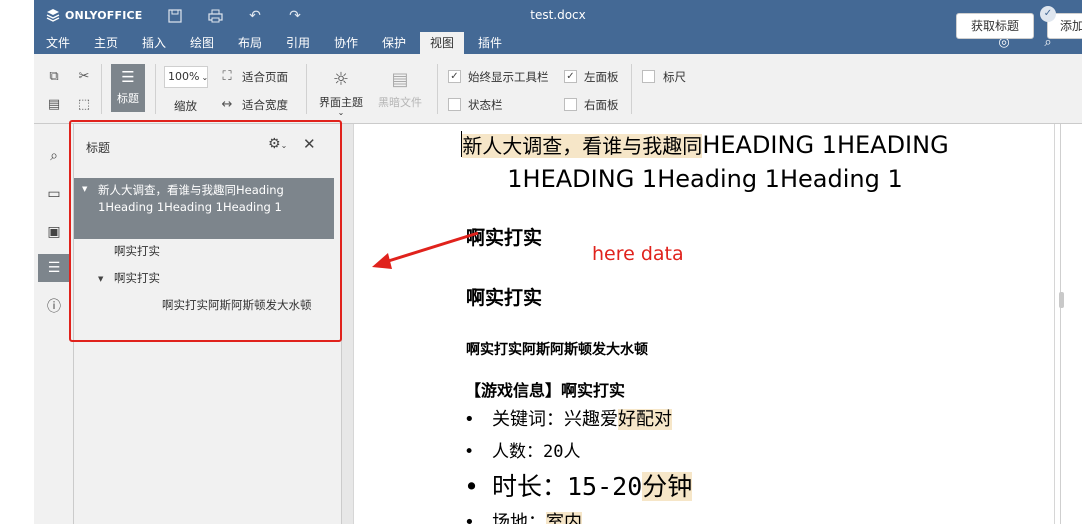 Image resolution: width=1082 pixels, height=524 pixels. What do you see at coordinates (674, 77) in the screenshot?
I see `ruler-label: 标尺` at bounding box center [674, 77].